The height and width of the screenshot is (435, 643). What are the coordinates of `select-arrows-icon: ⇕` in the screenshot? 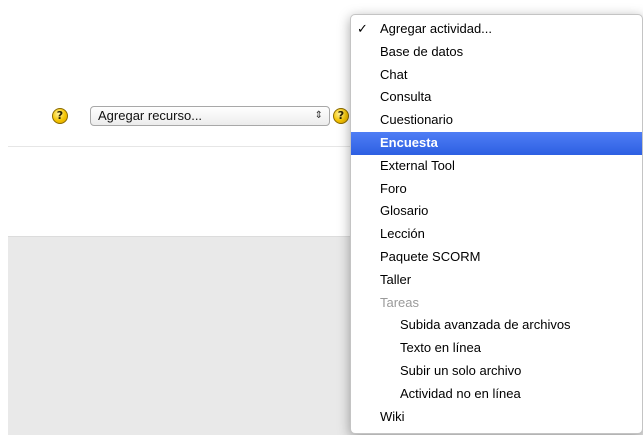 It's located at (318, 115).